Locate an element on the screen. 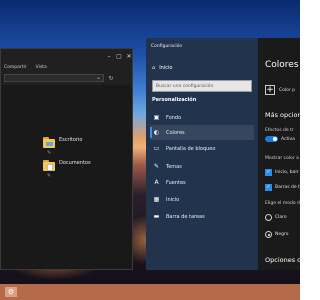 The image size is (320, 300). section-heading: Personalización is located at coordinates (174, 100).